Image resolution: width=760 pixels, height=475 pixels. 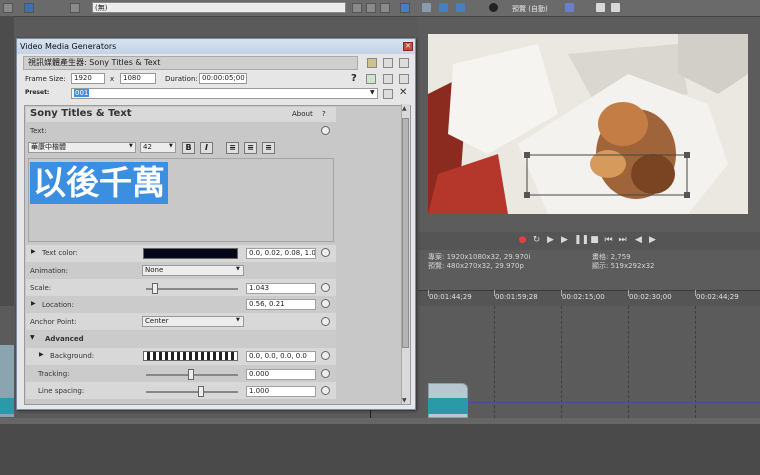 I want to click on location-input: 0.56, 0.21, so click(x=281, y=304).